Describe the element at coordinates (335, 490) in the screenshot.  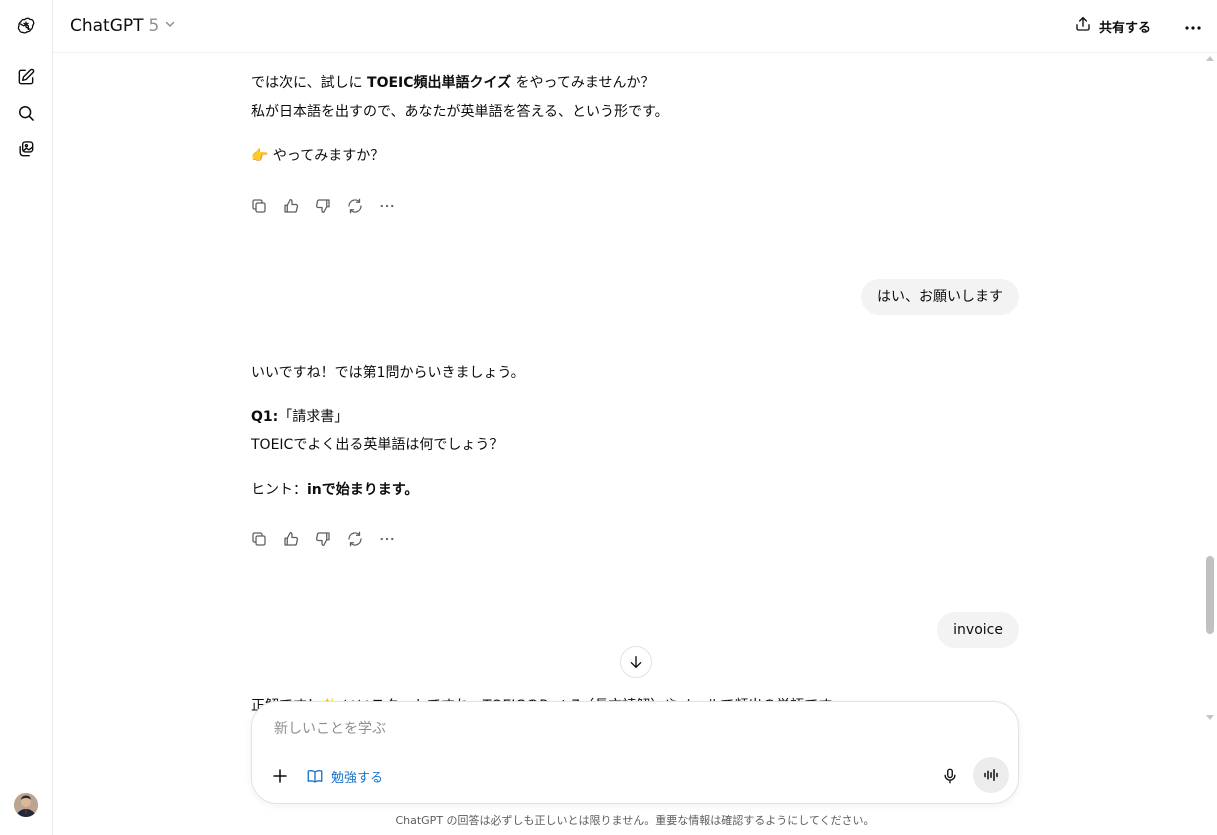
I see `assistant-message-2-hint: ヒント：inで始まります。` at that location.